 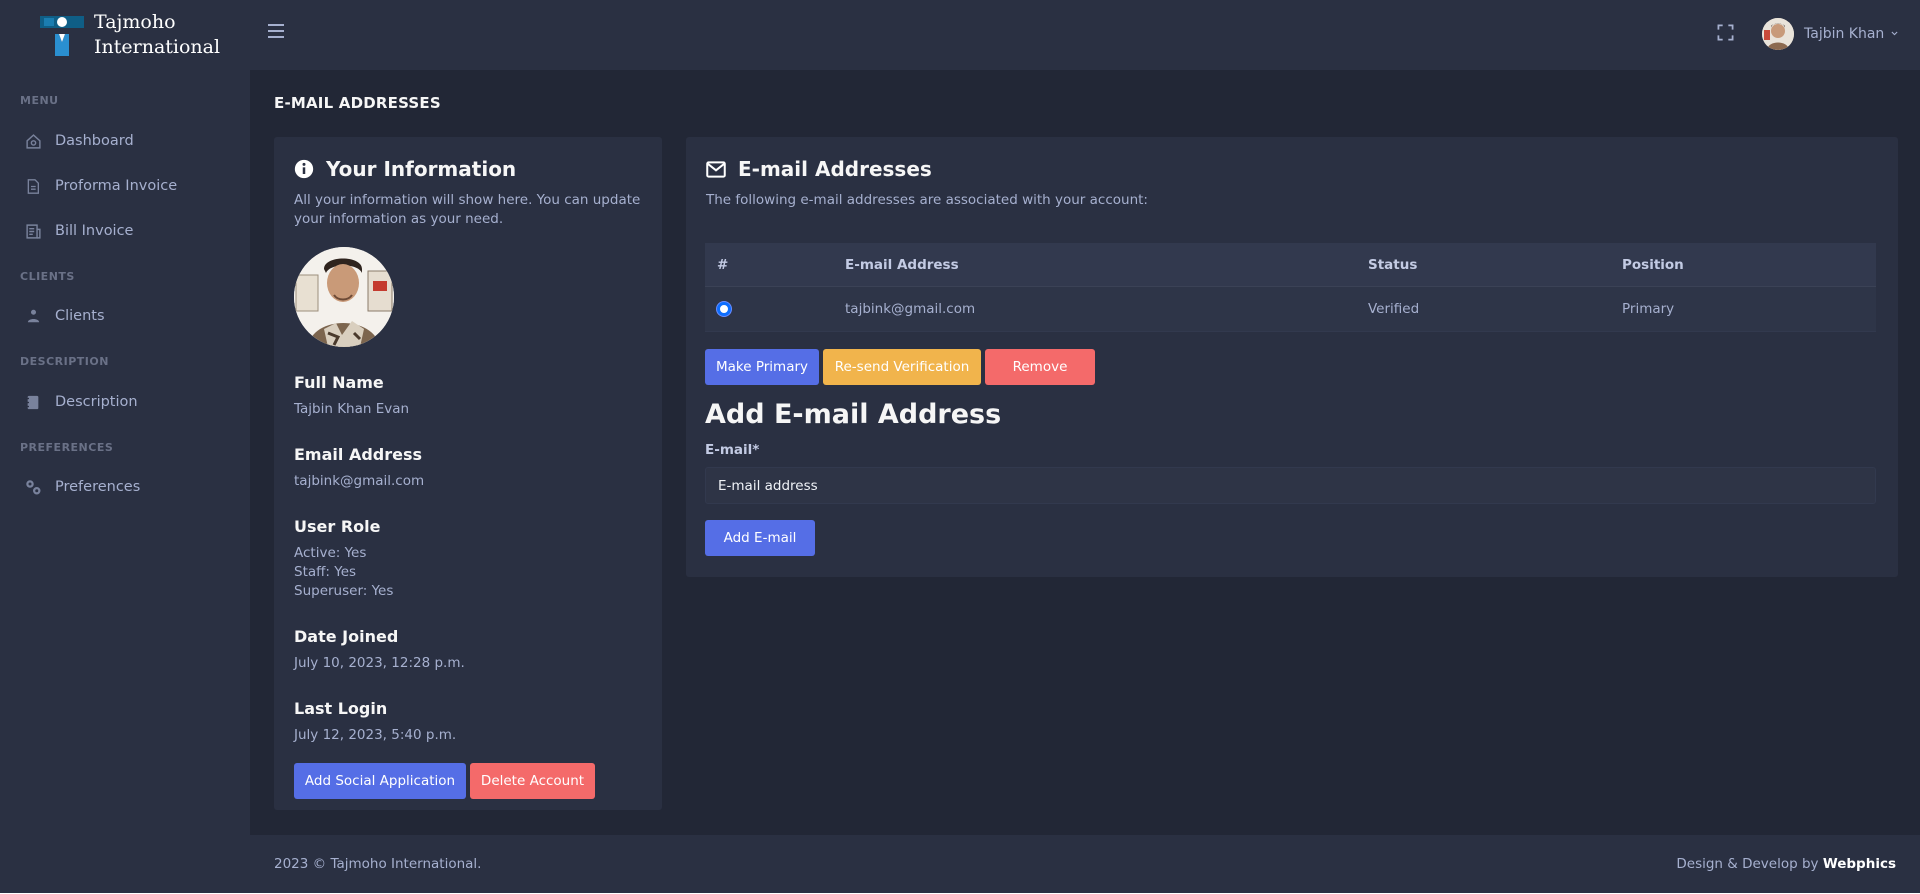 What do you see at coordinates (902, 264) in the screenshot?
I see `column-header: E-mail Address` at bounding box center [902, 264].